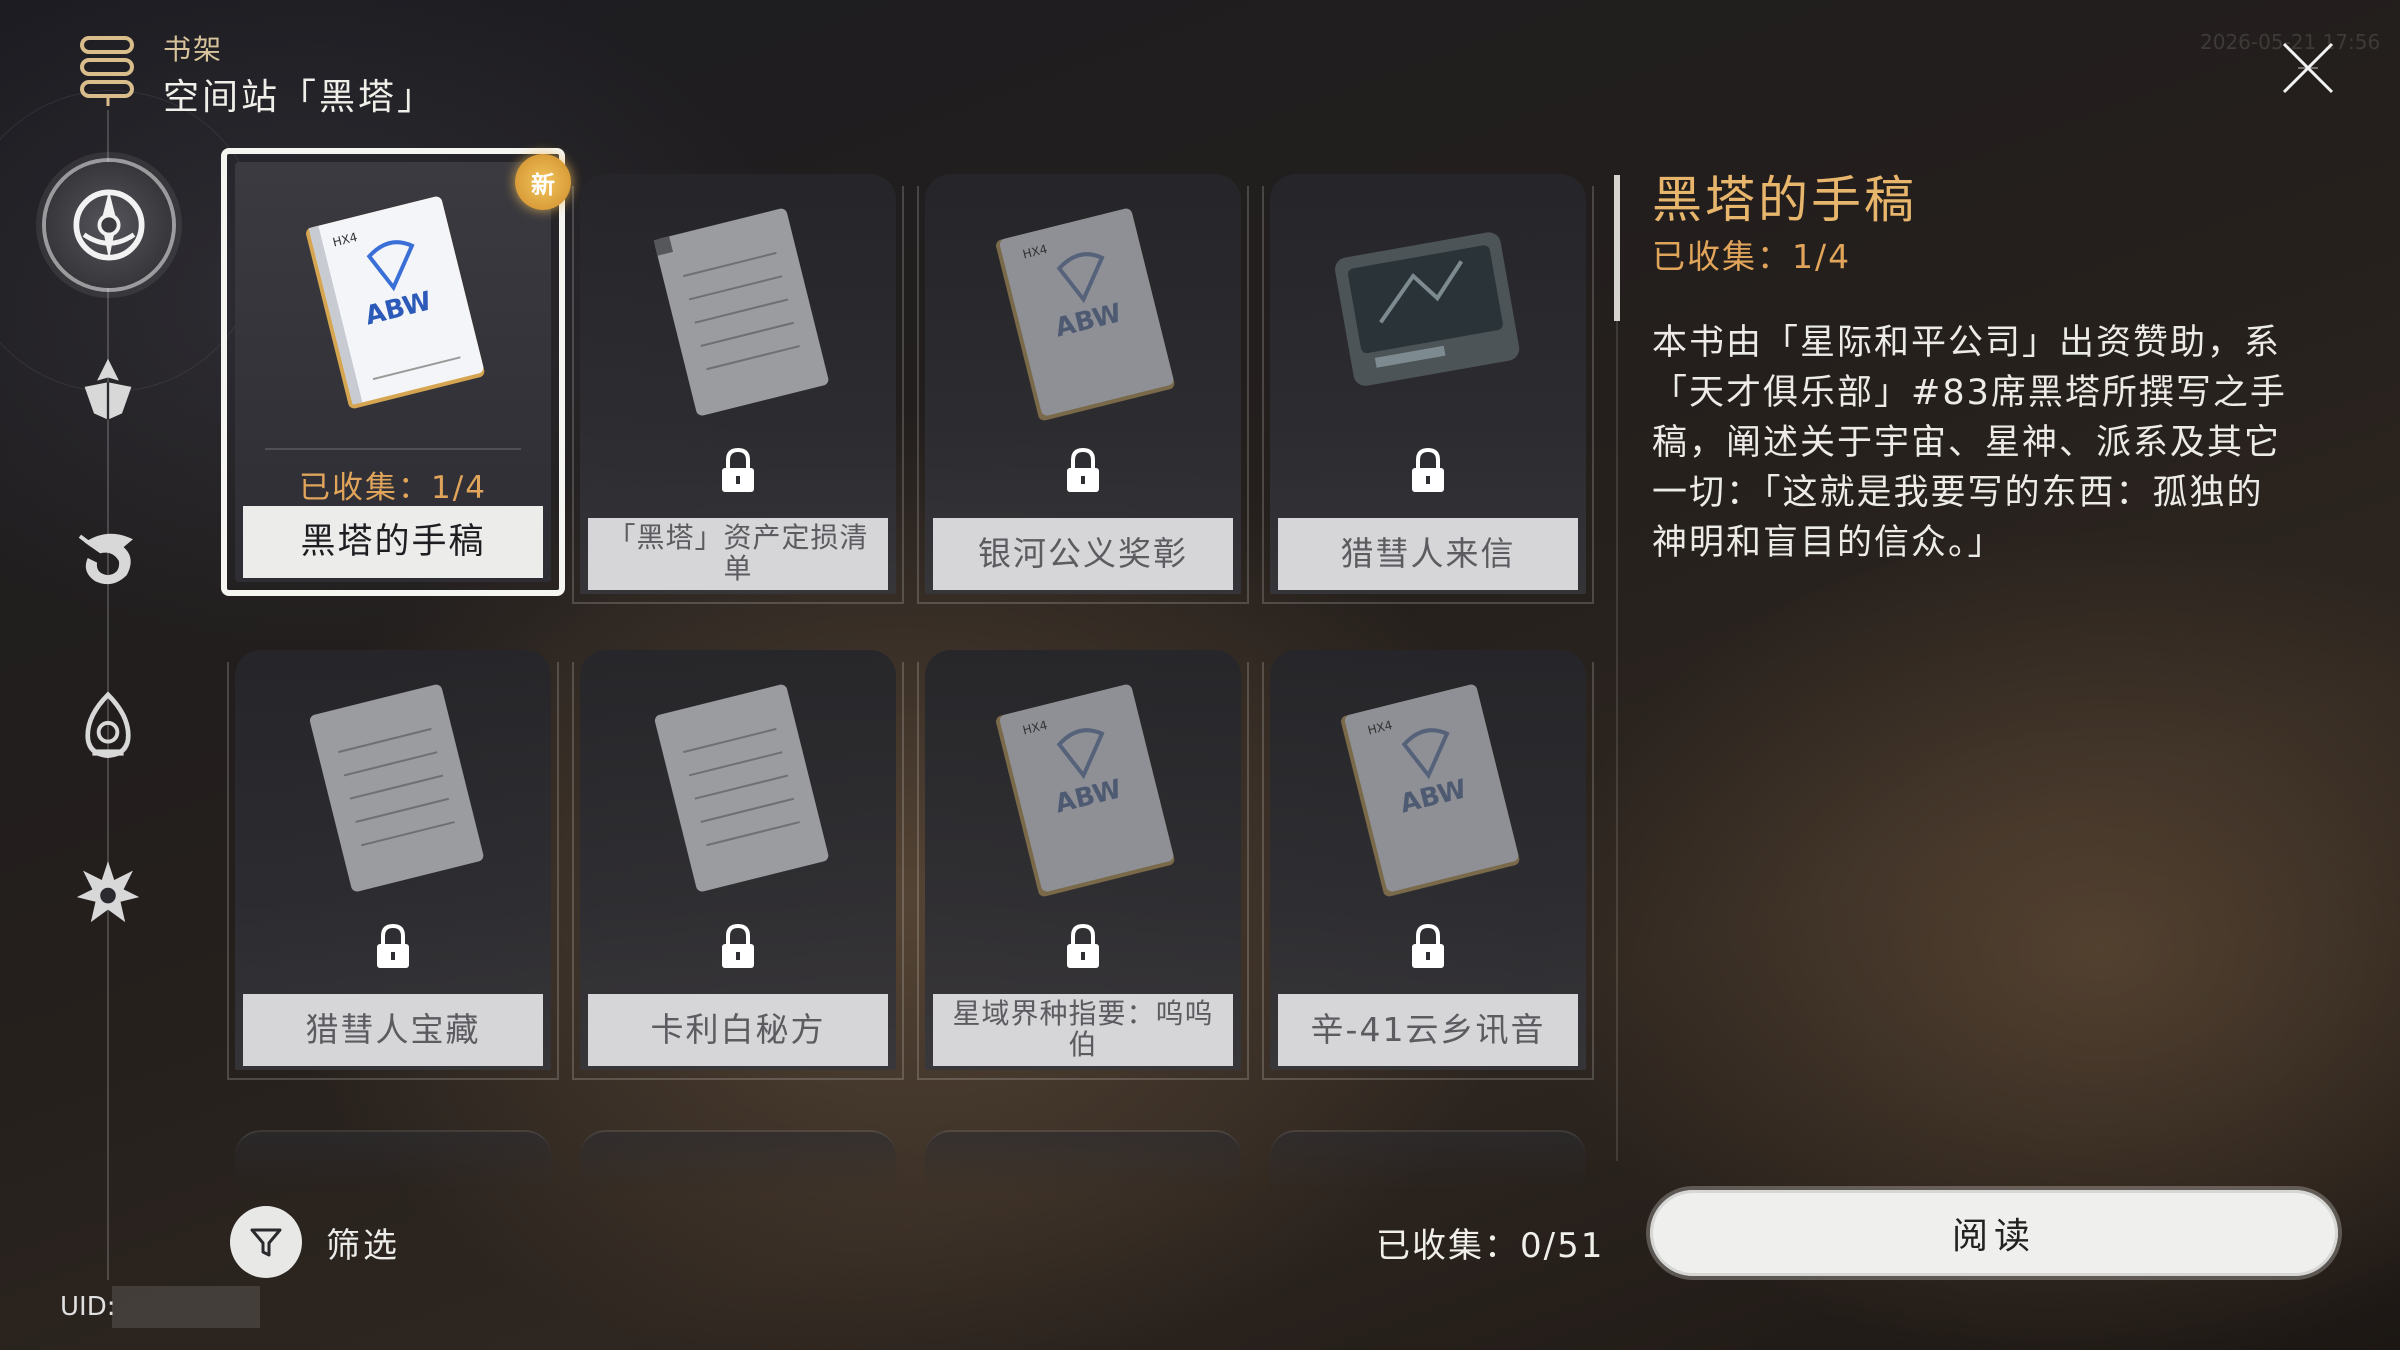 The image size is (2400, 1350). What do you see at coordinates (315, 1242) in the screenshot?
I see `filter-button: 筛选` at bounding box center [315, 1242].